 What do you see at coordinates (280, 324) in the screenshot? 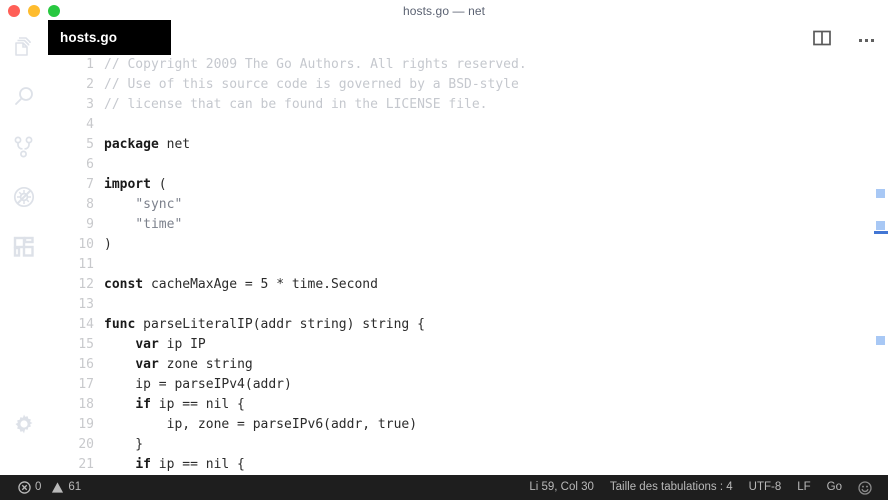
I see `code-token-plain: parseLiteralIP(addr string) string {` at bounding box center [280, 324].